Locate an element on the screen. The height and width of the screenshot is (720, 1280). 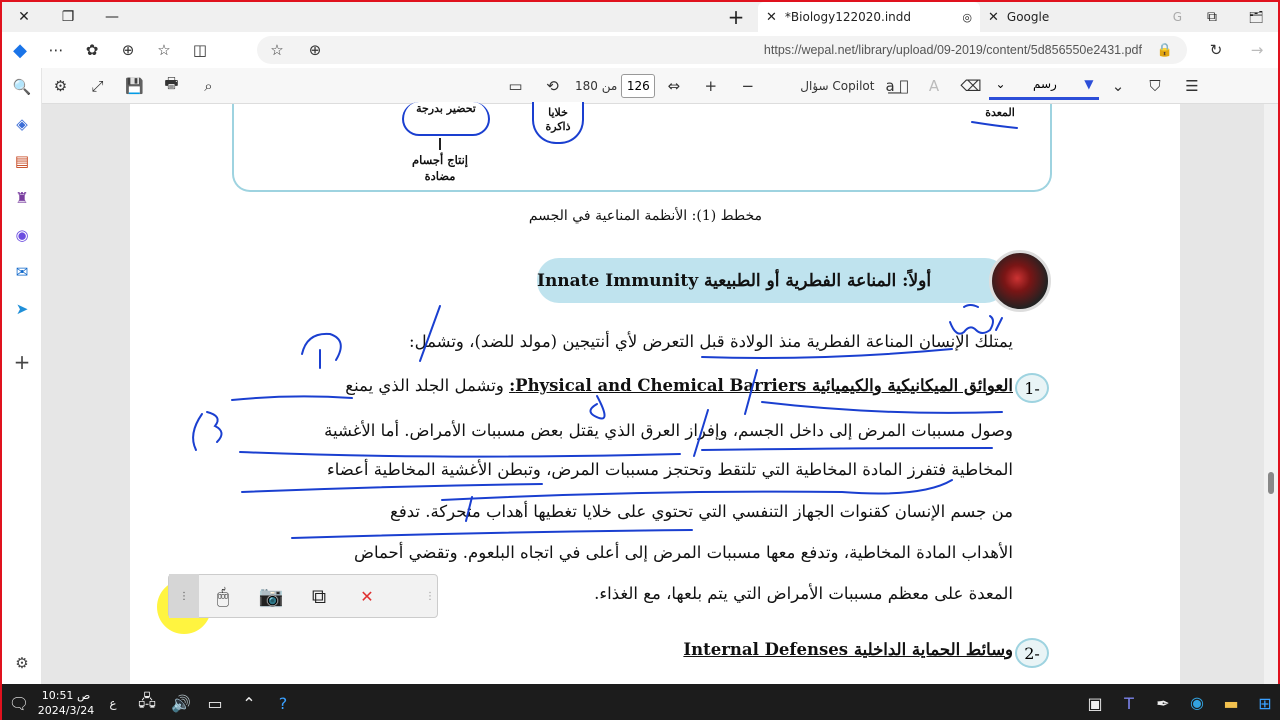
google-icon: G is located at coordinates (1177, 17).